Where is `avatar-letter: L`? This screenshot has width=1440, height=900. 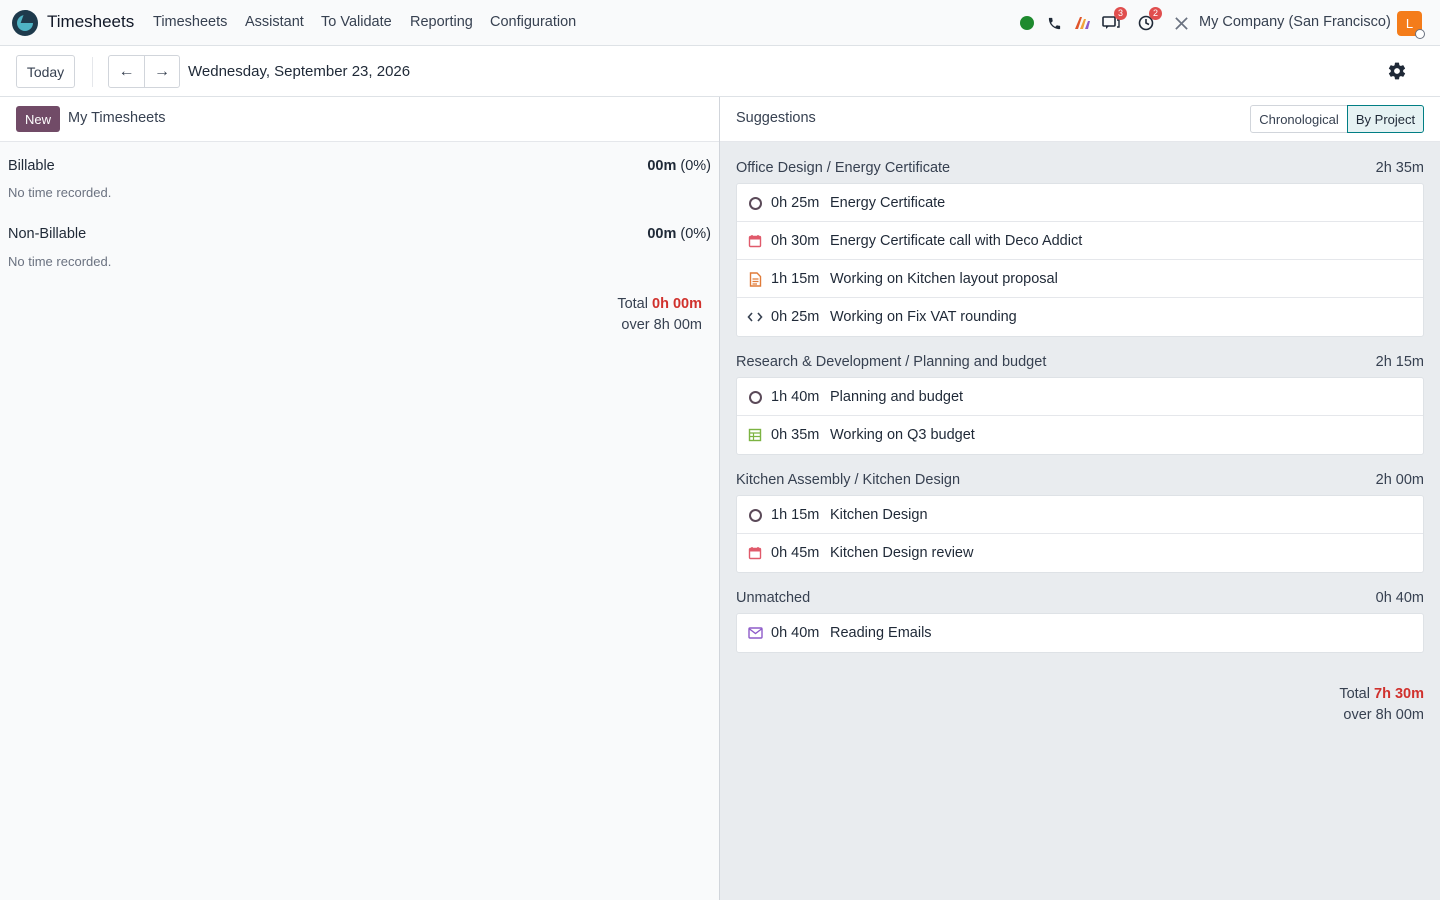
avatar-letter: L is located at coordinates (1409, 23).